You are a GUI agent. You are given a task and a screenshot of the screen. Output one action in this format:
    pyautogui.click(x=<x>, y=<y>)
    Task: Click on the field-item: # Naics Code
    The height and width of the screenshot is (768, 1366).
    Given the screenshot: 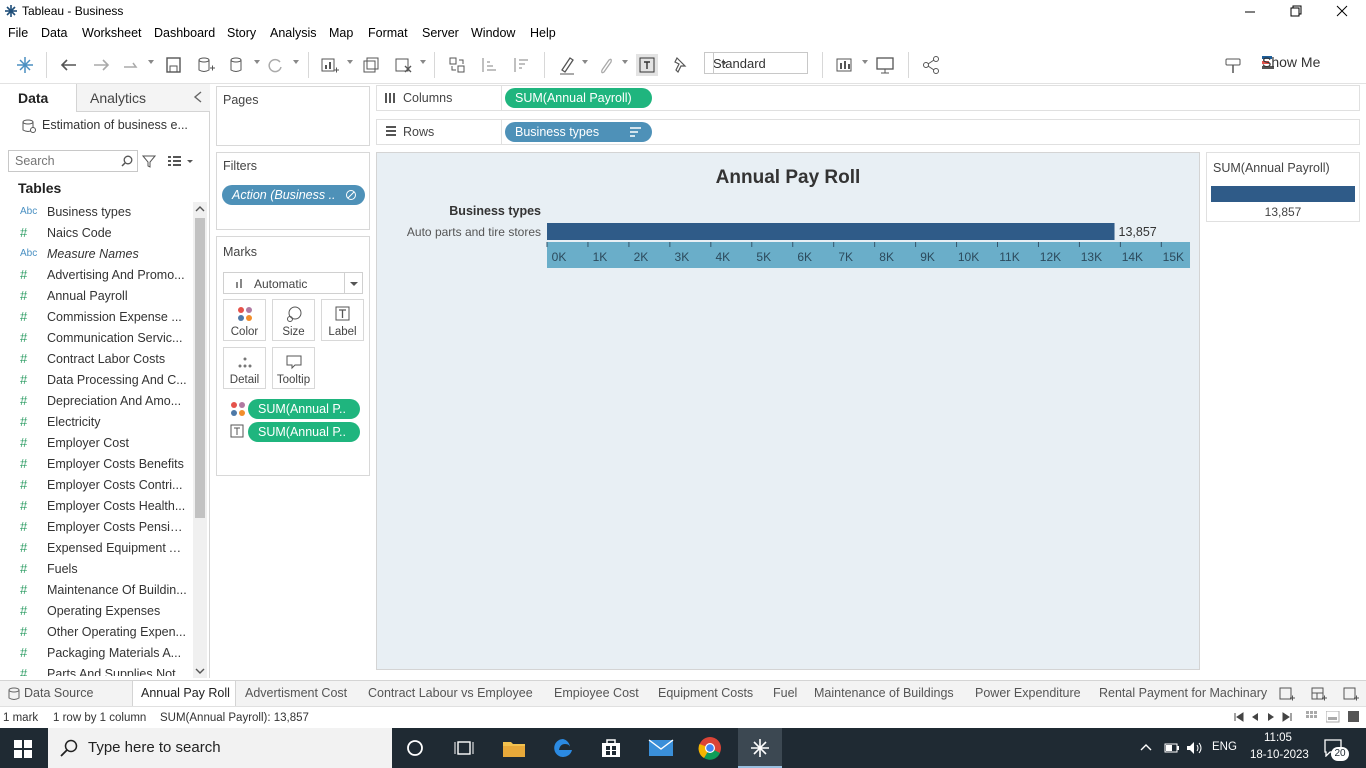 What is the action you would take?
    pyautogui.click(x=96, y=233)
    